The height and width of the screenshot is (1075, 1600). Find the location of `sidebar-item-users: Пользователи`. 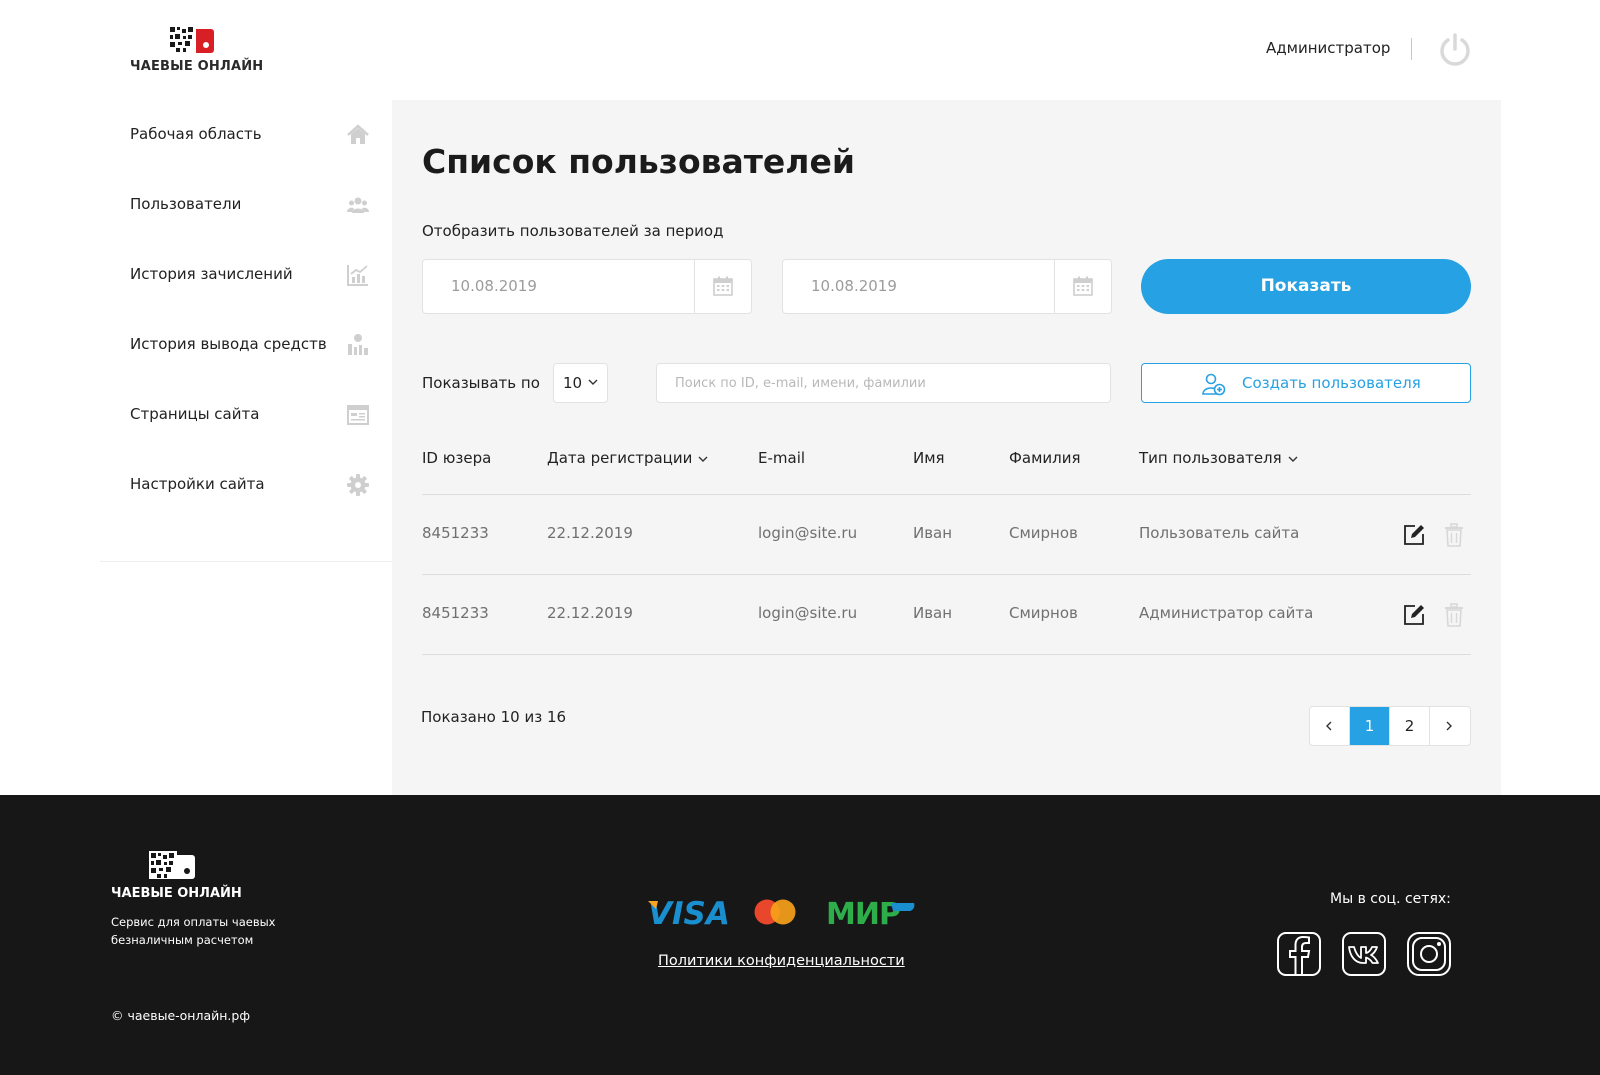

sidebar-item-users: Пользователи is located at coordinates (250, 205).